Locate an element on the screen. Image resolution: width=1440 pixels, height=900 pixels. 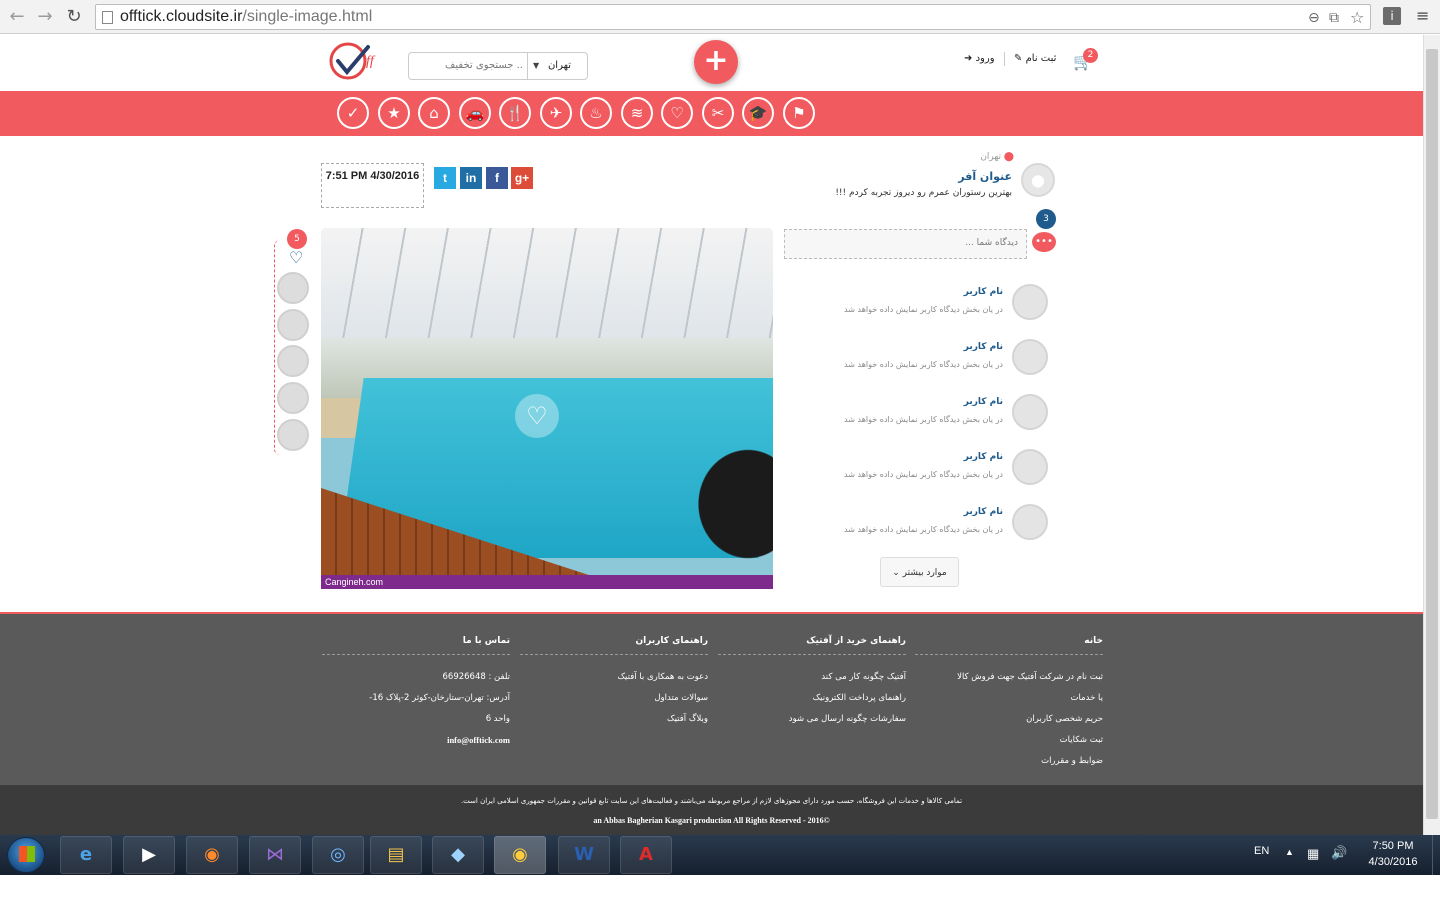
like-heart-icon: ♡ is located at coordinates (296, 257).